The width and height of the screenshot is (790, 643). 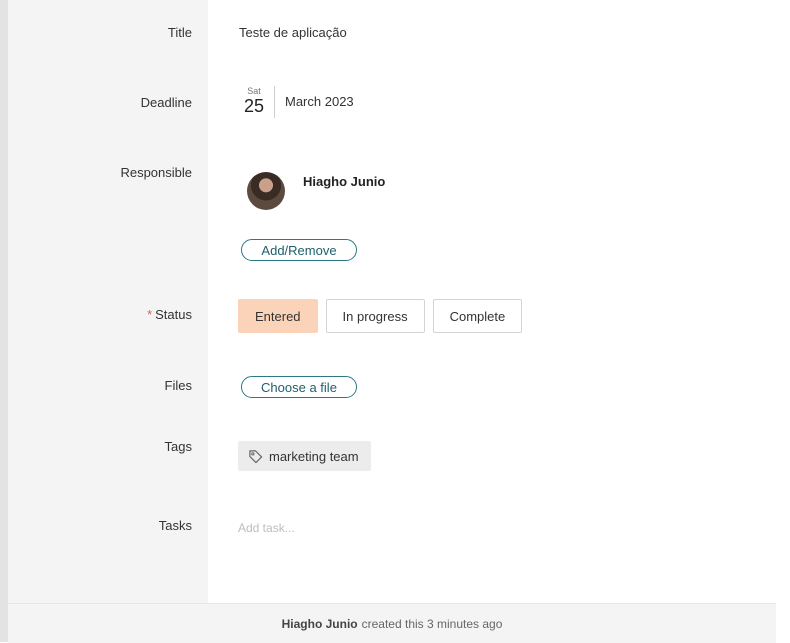 I want to click on files-label: Files, so click(x=178, y=385).